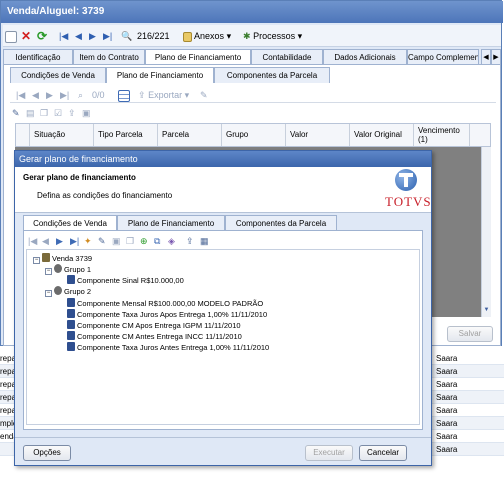 Image resolution: width=504 pixels, height=480 pixels. I want to click on new-icon, so click(11, 36).